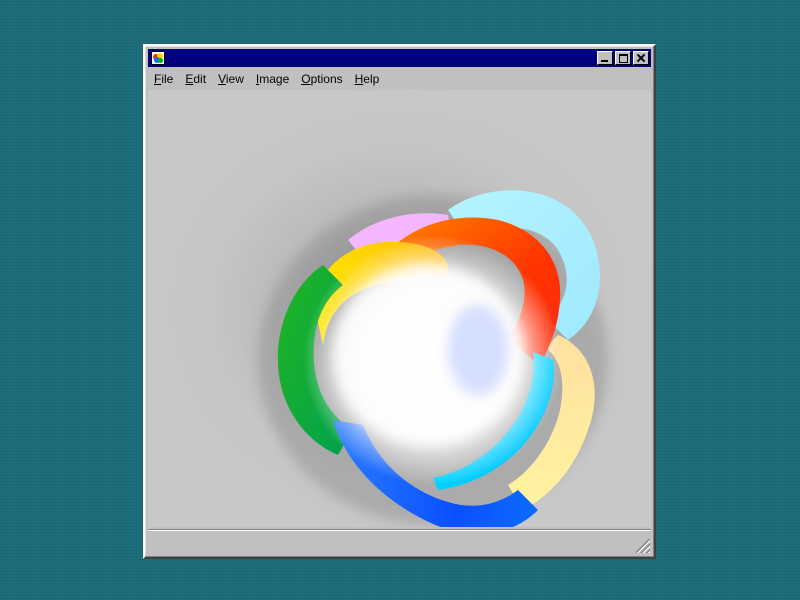  What do you see at coordinates (399, 58) in the screenshot?
I see `title-bar` at bounding box center [399, 58].